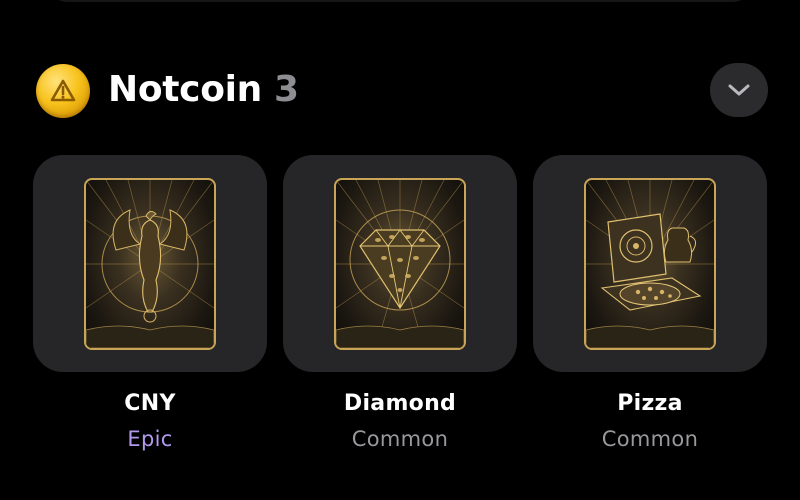  Describe the element at coordinates (650, 403) in the screenshot. I see `card-name: Pizza` at that location.